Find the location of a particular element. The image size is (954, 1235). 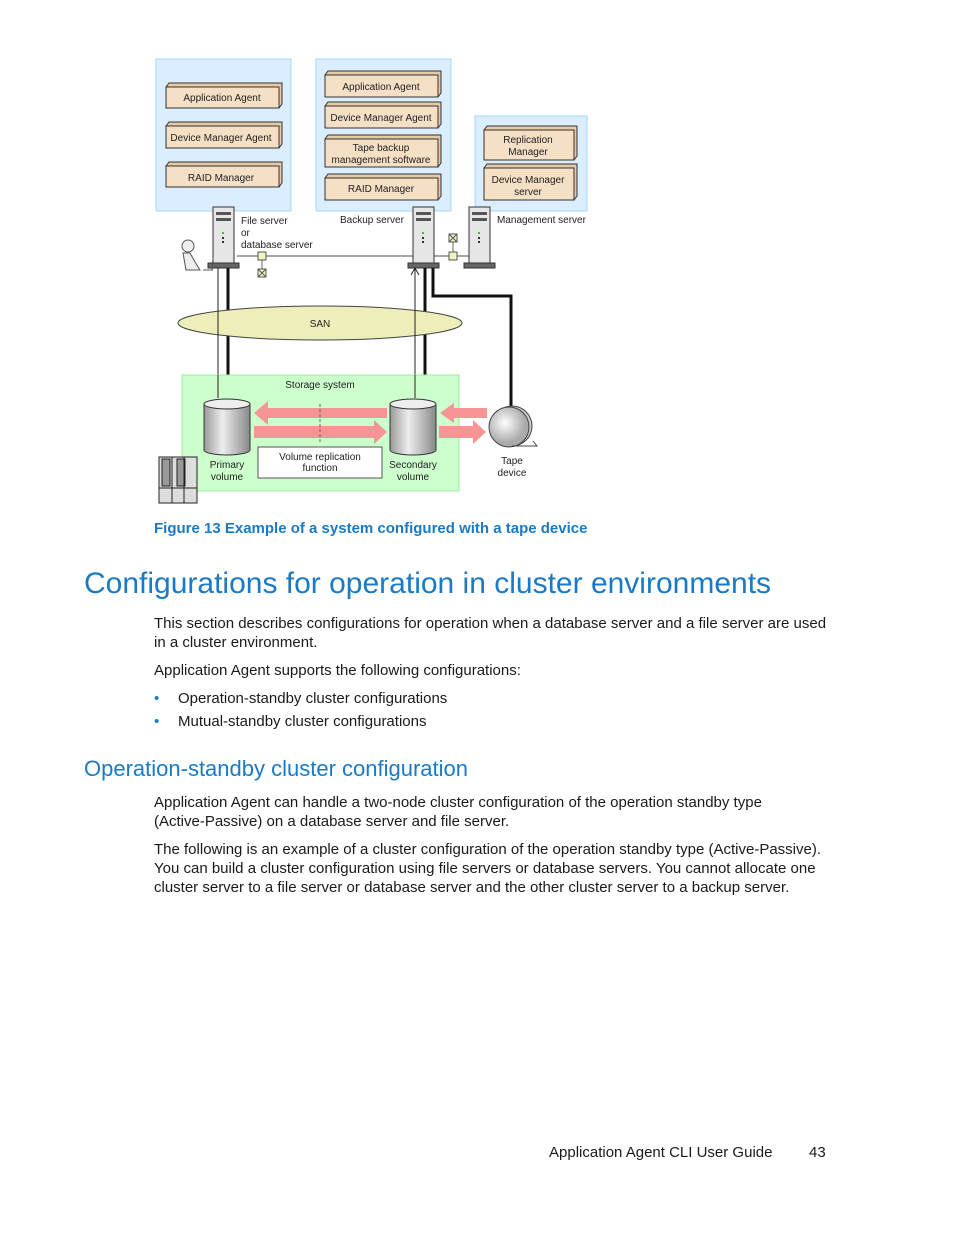

file-server-label: or is located at coordinates (246, 233).